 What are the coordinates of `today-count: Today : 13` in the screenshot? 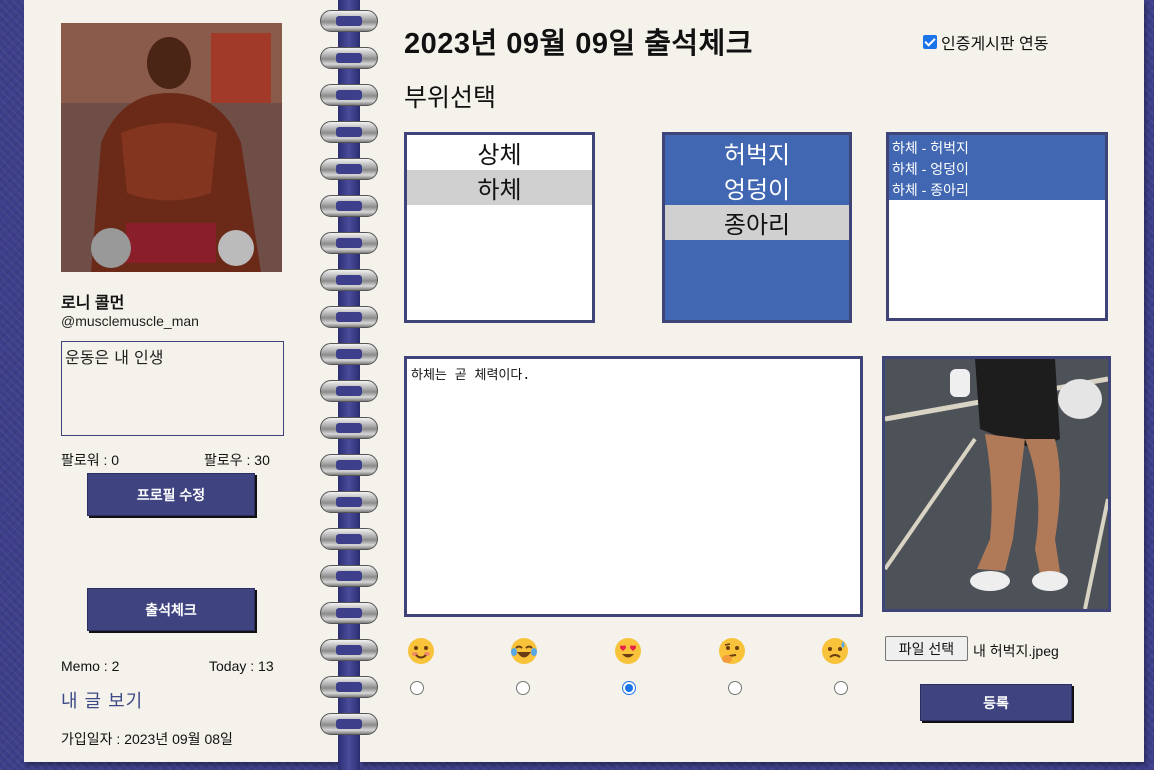 It's located at (241, 666).